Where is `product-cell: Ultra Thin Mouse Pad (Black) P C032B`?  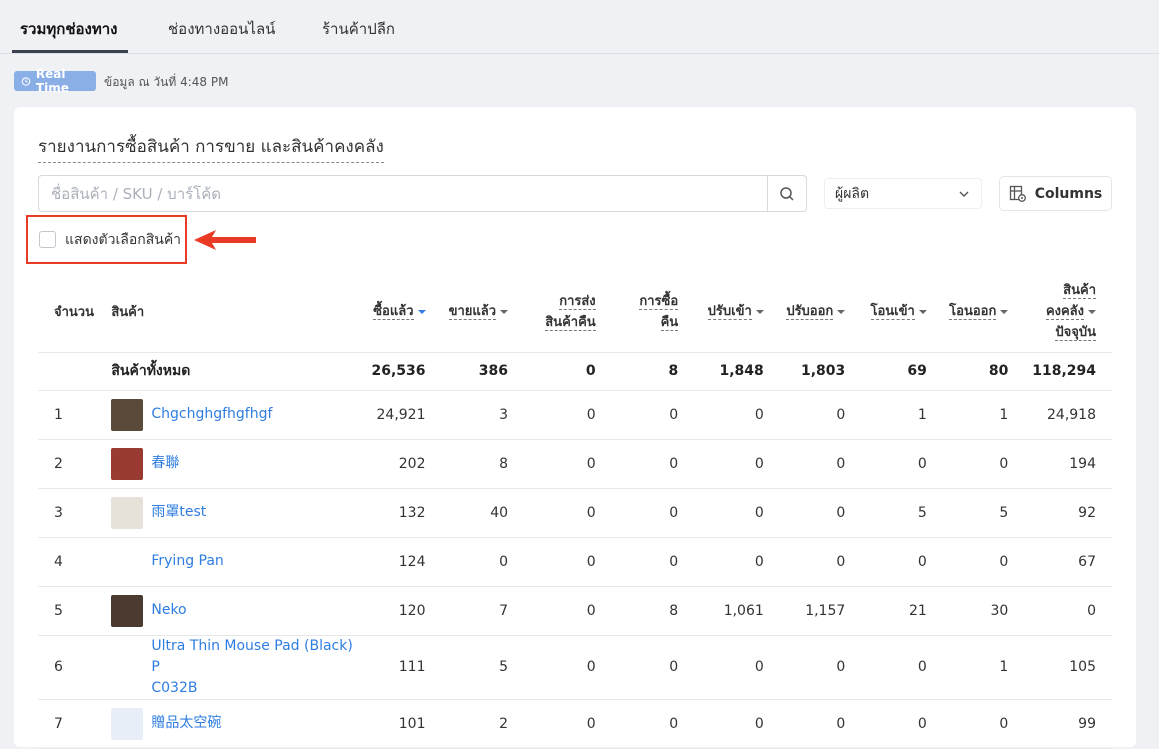
product-cell: Ultra Thin Mouse Pad (Black) P C032B is located at coordinates (233, 667).